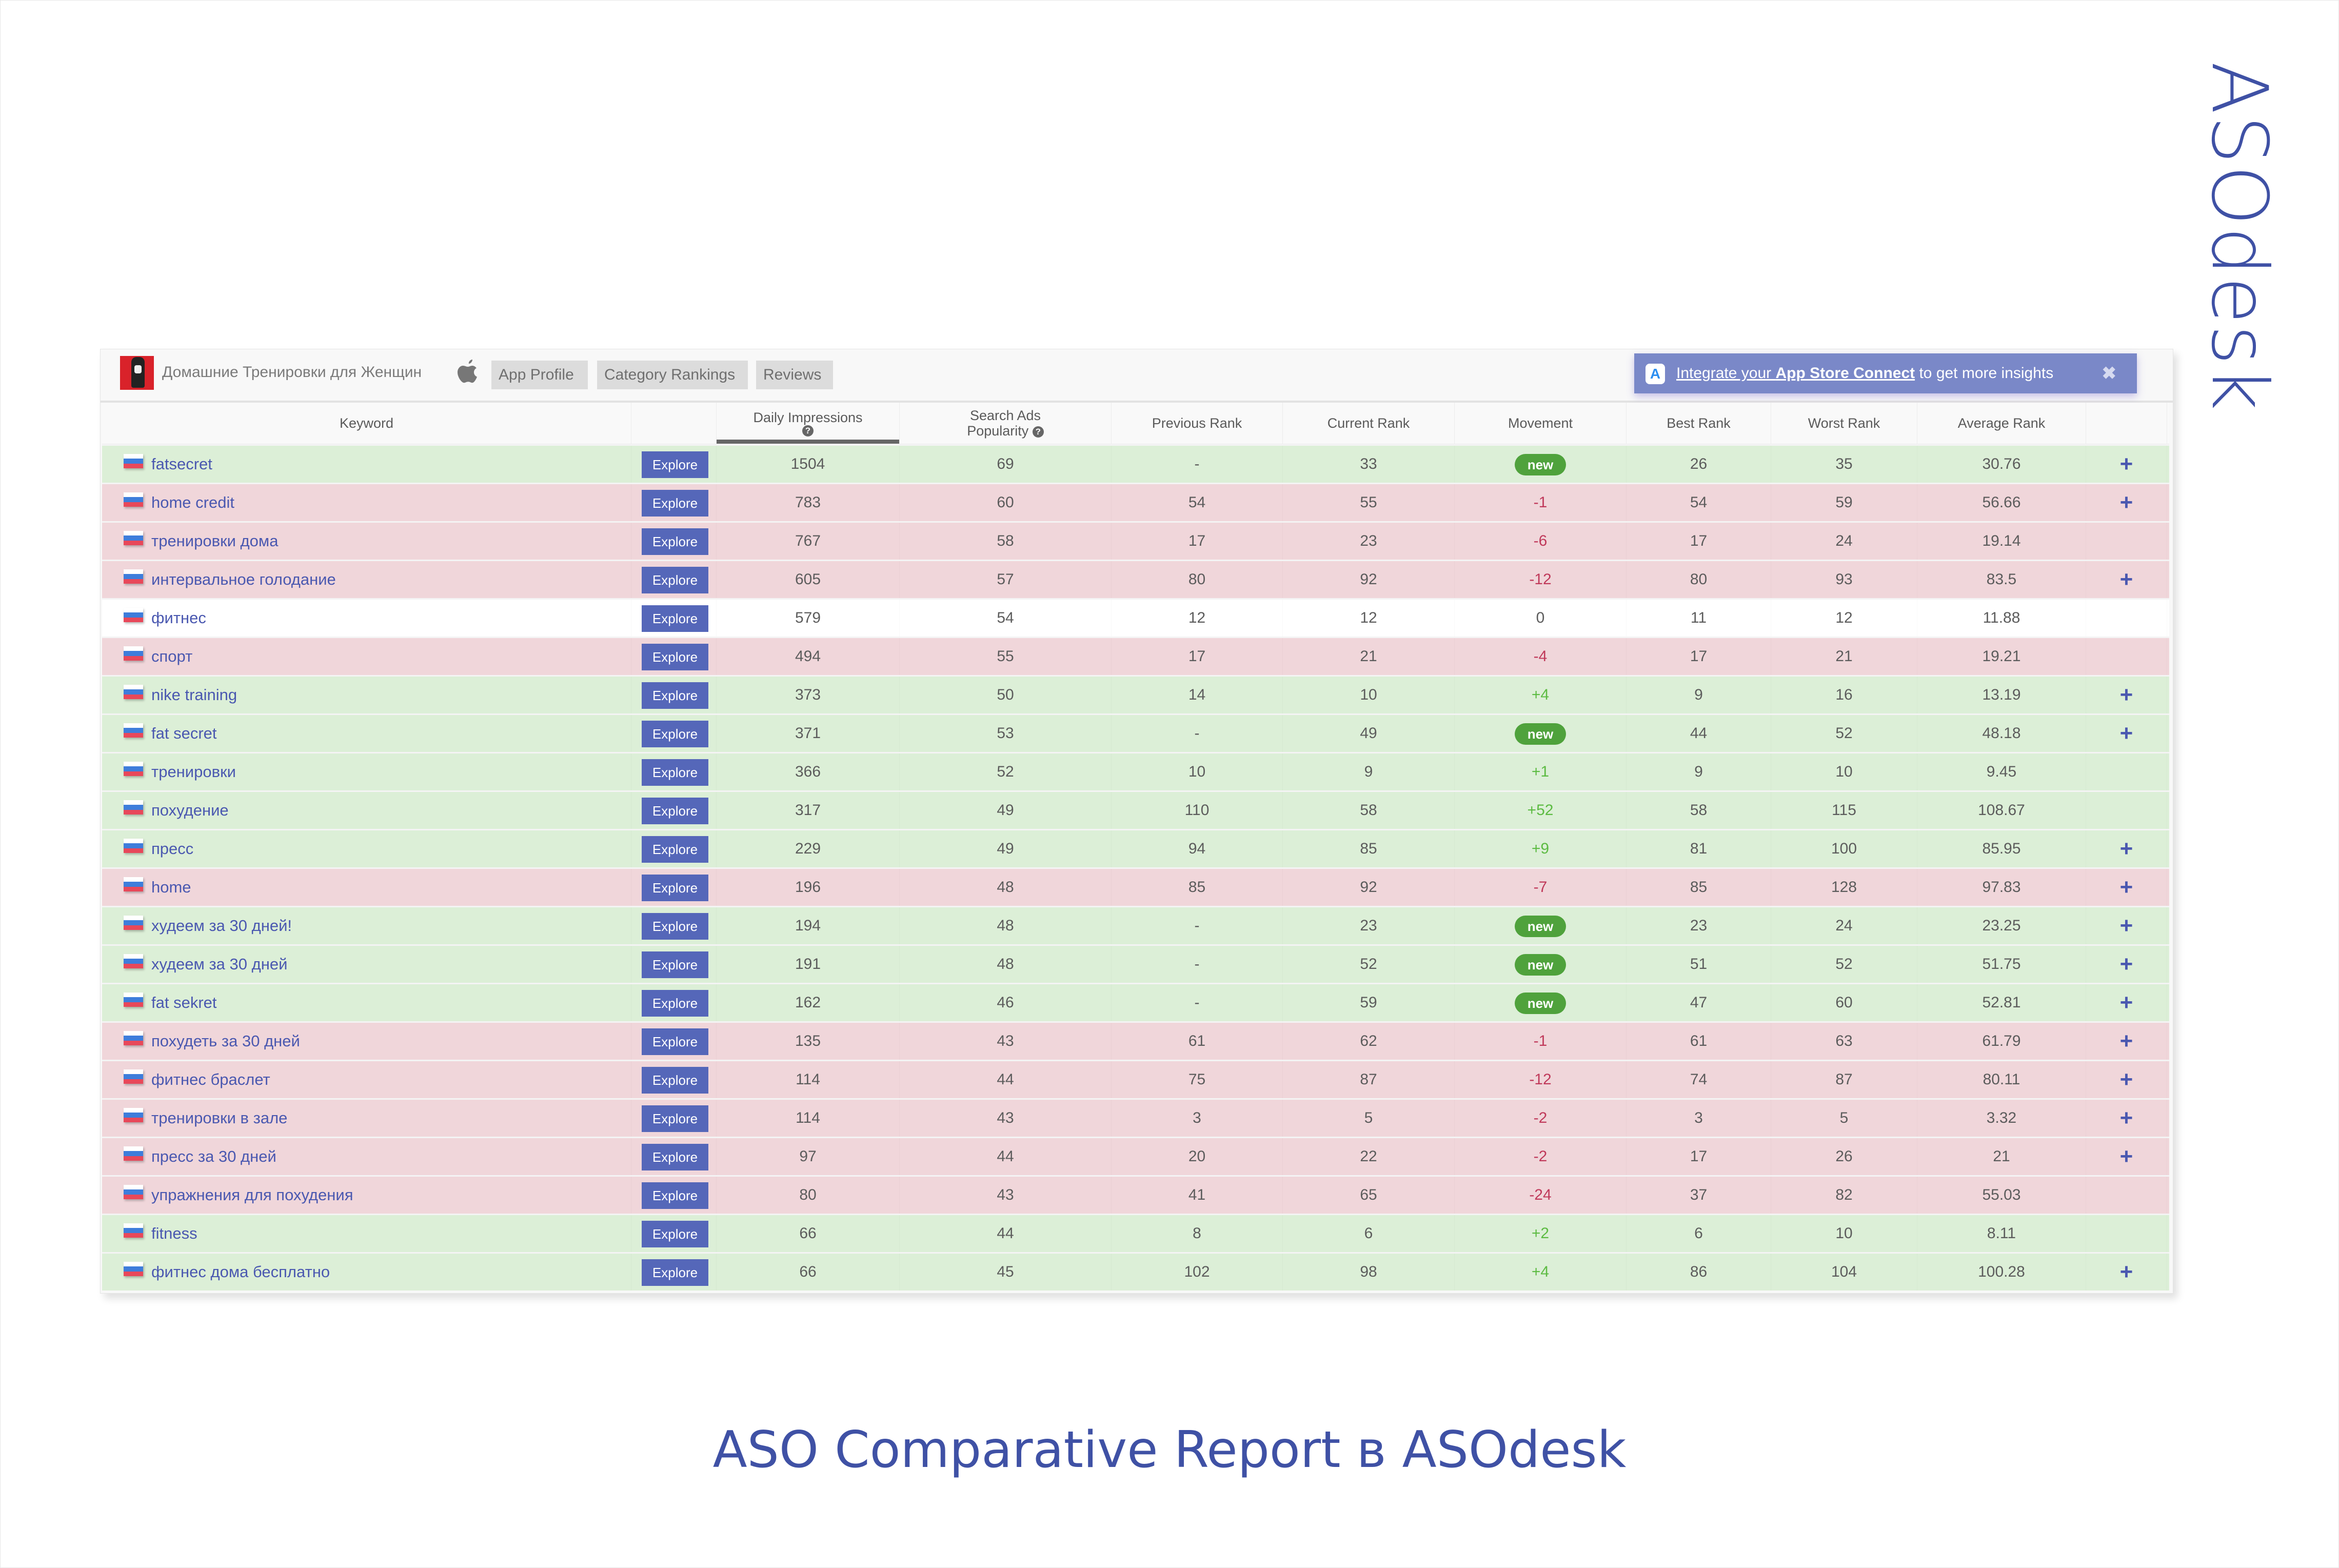 Image resolution: width=2339 pixels, height=1568 pixels. I want to click on tab-app-profile: App Profile, so click(539, 375).